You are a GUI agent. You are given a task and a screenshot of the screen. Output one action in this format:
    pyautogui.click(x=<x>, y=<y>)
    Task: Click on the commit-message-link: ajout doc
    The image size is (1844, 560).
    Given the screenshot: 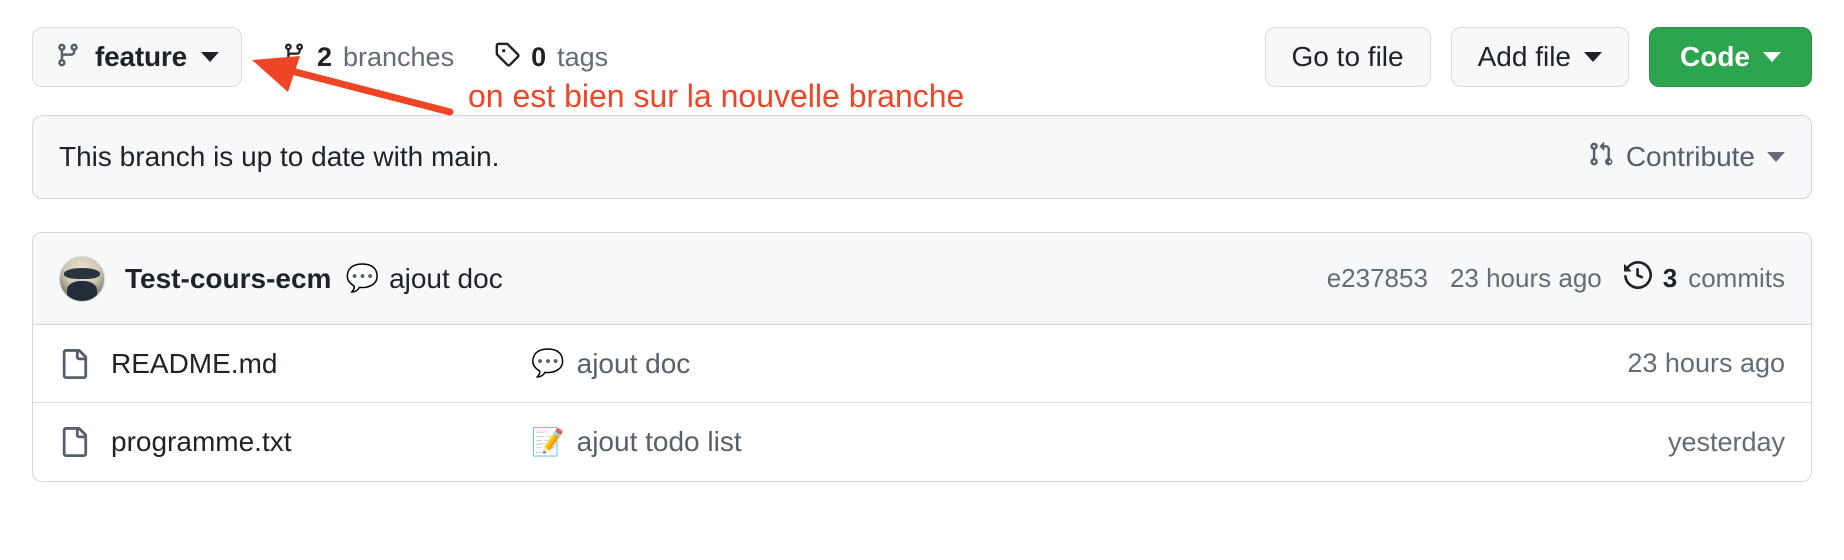 What is the action you would take?
    pyautogui.click(x=446, y=279)
    